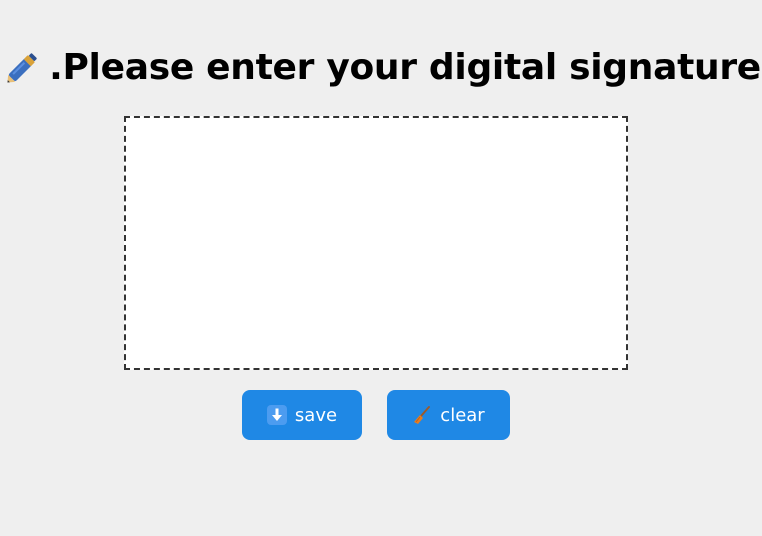  I want to click on save-button: save, so click(302, 415).